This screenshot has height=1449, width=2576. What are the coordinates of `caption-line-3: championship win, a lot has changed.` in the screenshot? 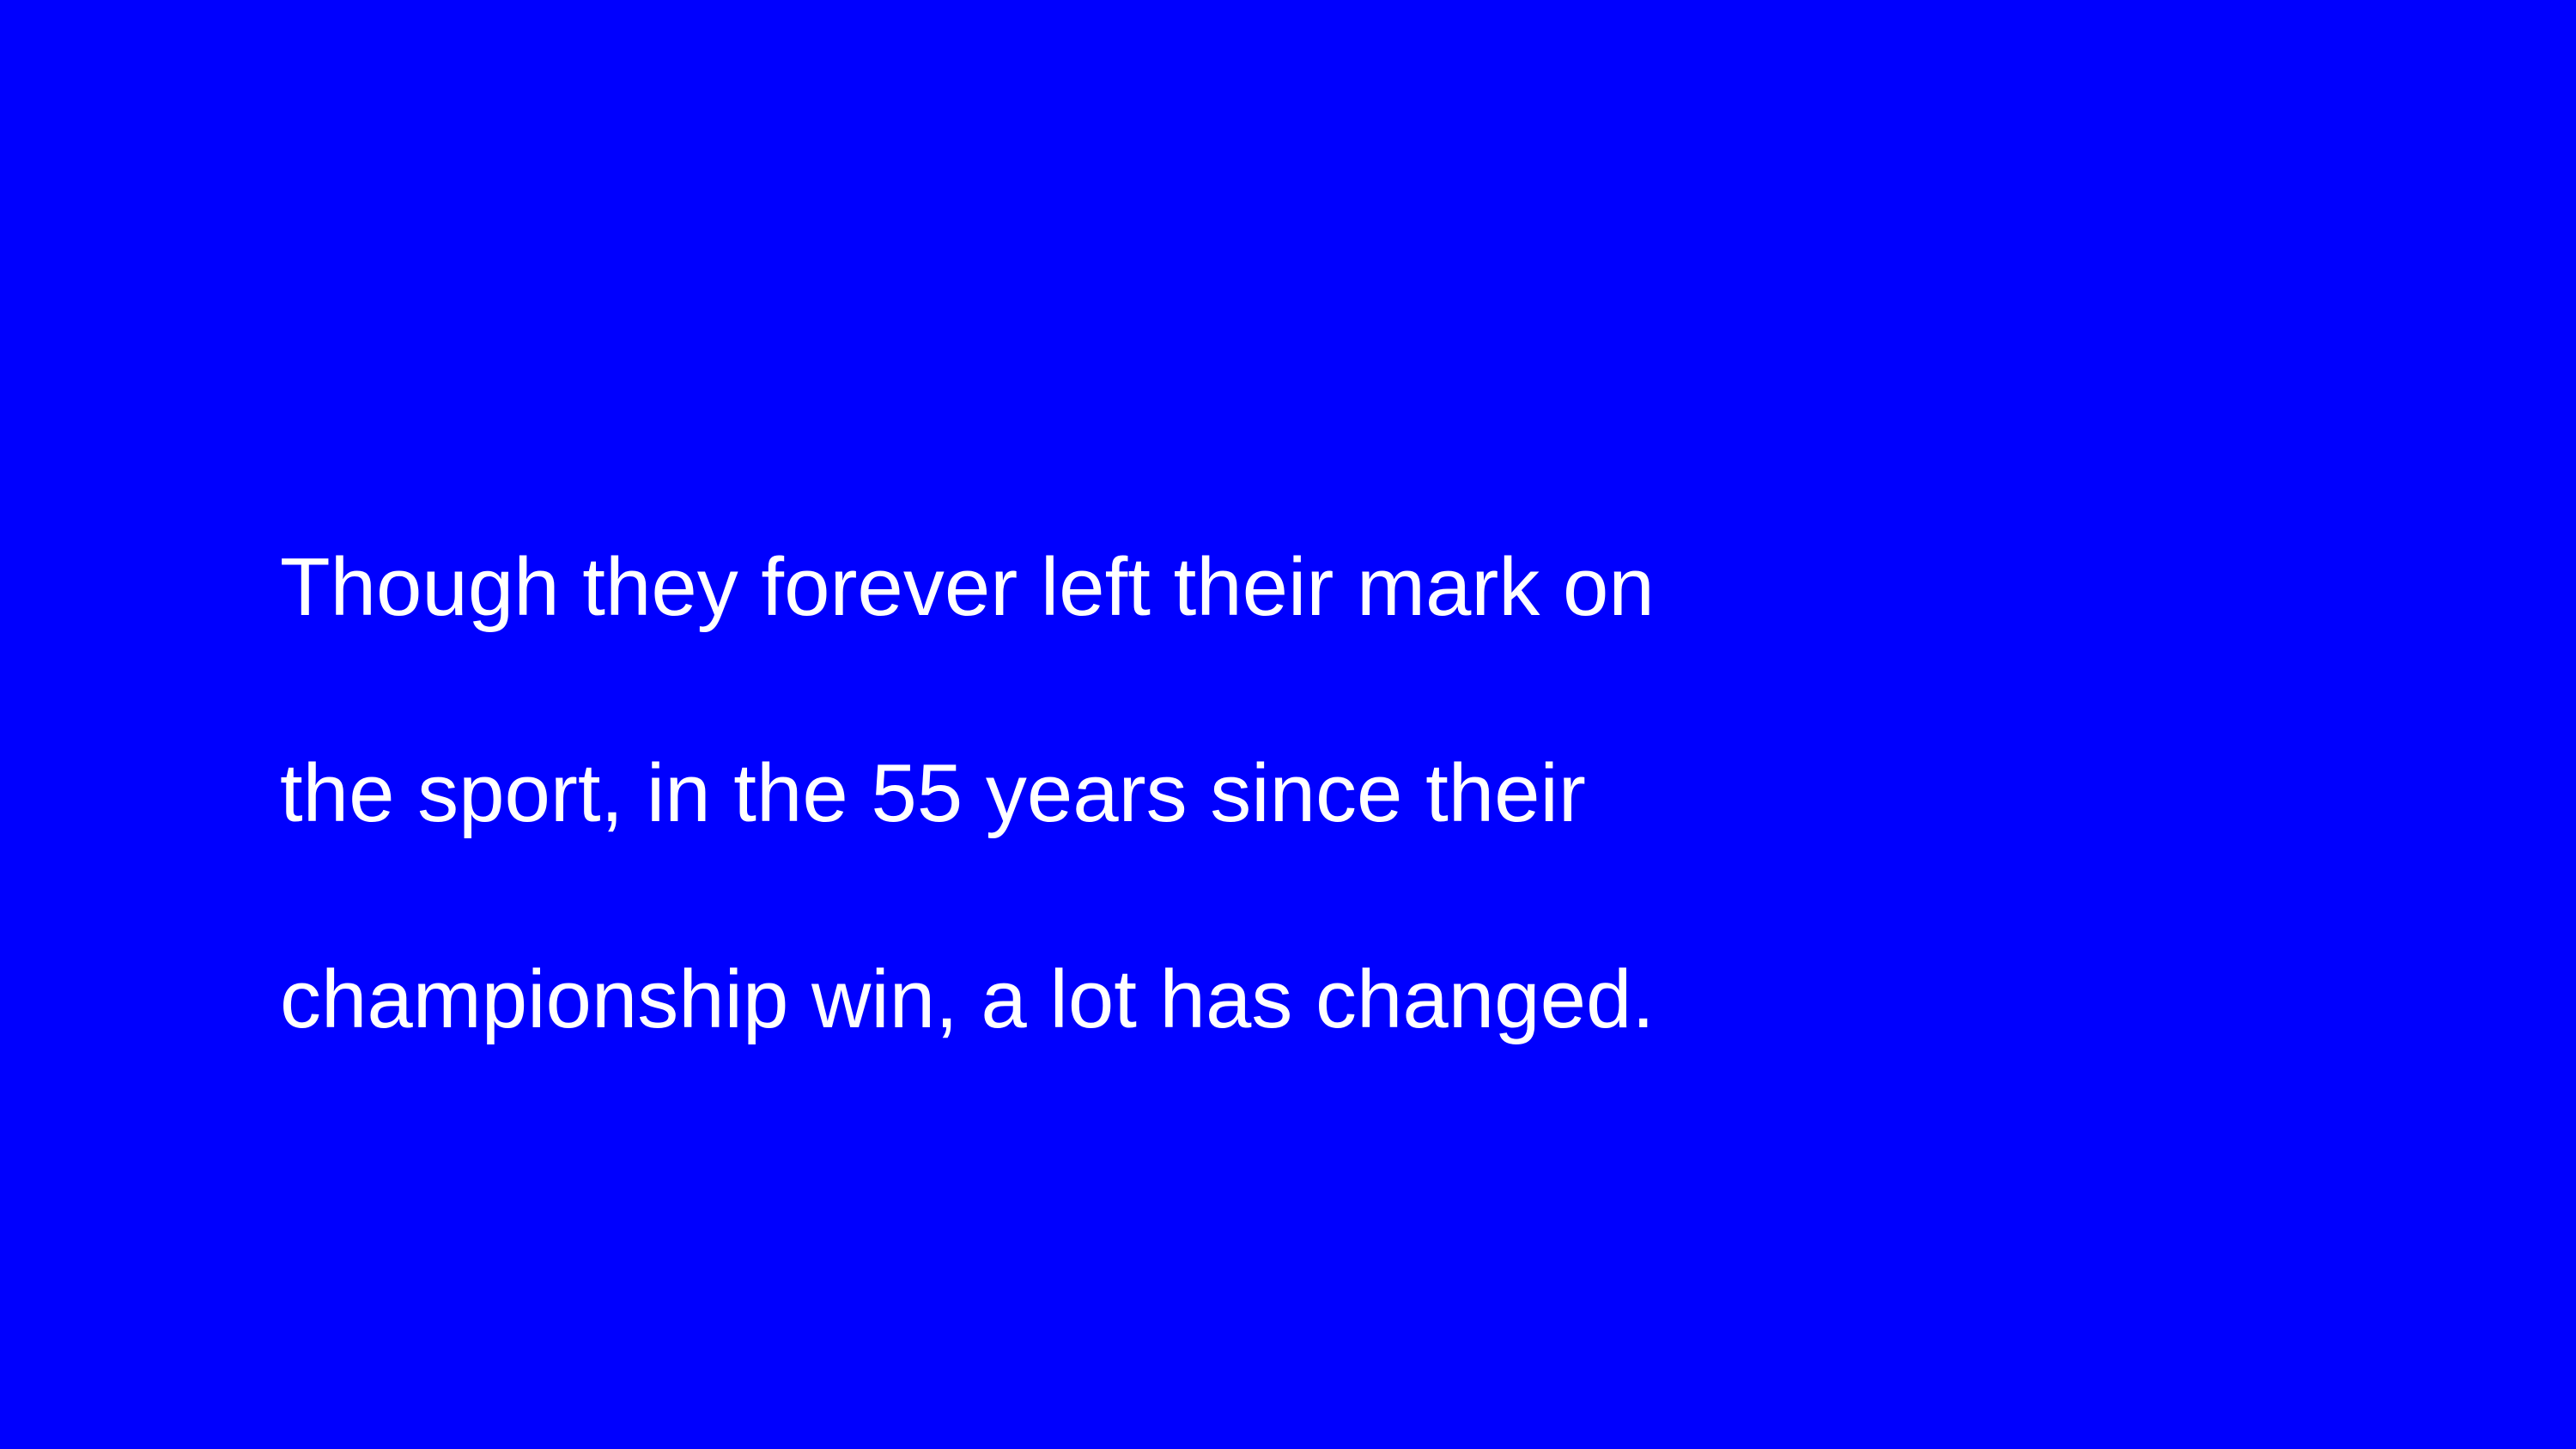 It's located at (968, 999).